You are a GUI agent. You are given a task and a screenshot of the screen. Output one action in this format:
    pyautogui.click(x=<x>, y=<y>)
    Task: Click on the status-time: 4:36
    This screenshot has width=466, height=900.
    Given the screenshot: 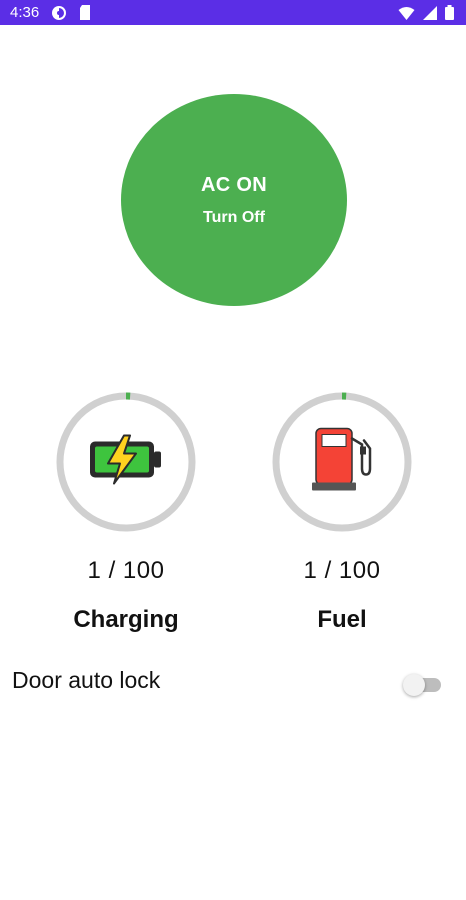 What is the action you would take?
    pyautogui.click(x=25, y=12)
    